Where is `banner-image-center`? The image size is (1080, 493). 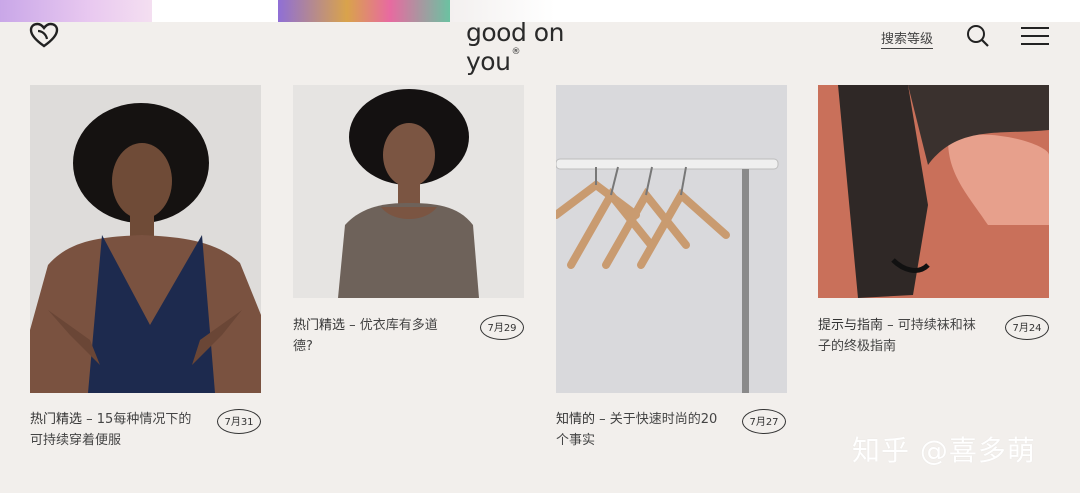
banner-image-center is located at coordinates (364, 11).